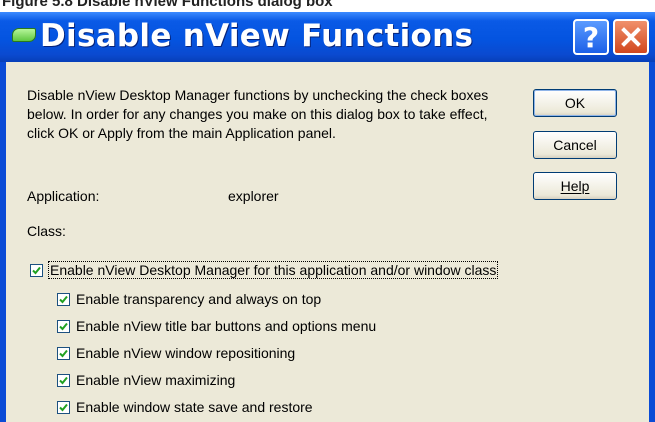 This screenshot has width=655, height=422. I want to click on close-x-glyph, so click(631, 37).